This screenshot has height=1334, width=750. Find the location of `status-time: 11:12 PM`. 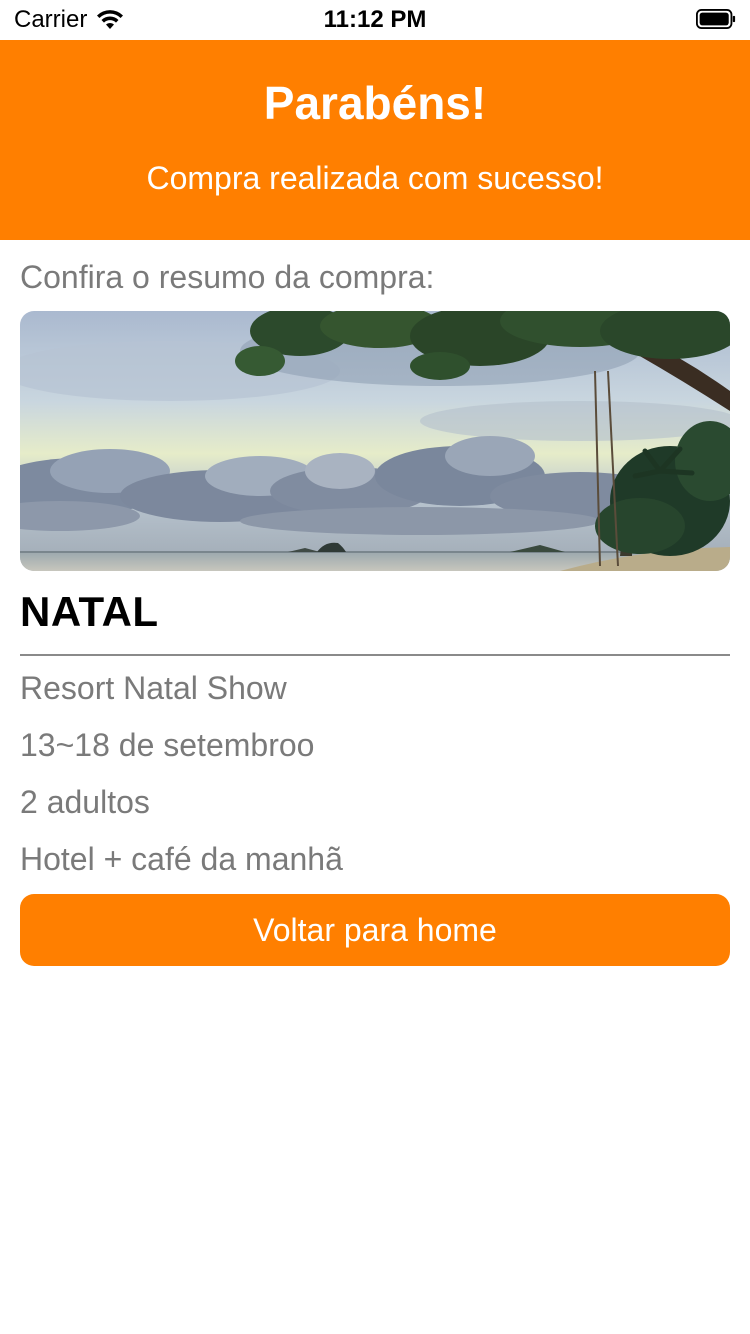

status-time: 11:12 PM is located at coordinates (375, 19).